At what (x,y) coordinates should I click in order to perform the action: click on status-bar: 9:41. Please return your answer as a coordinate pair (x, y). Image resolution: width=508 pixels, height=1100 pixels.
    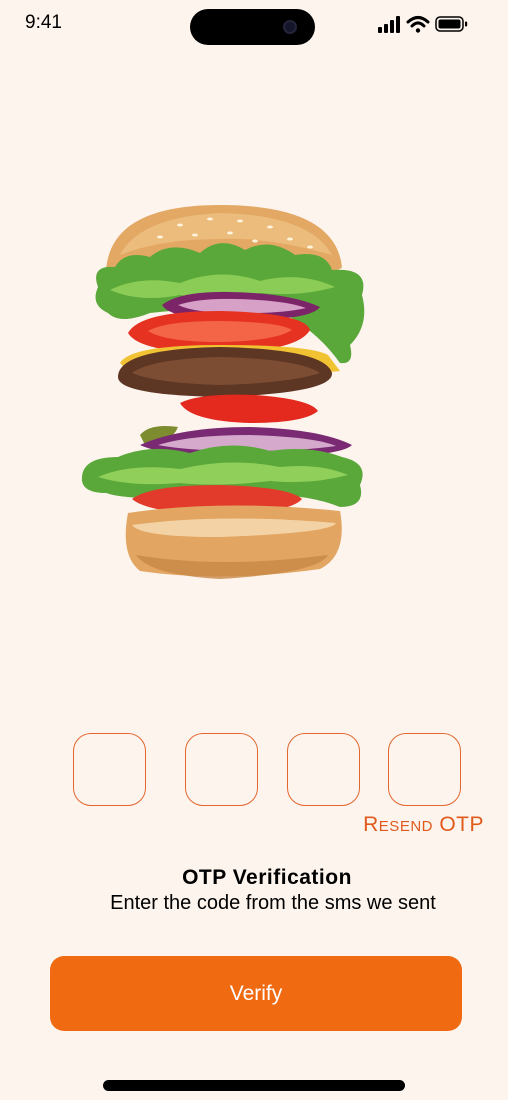
    Looking at the image, I should click on (254, 25).